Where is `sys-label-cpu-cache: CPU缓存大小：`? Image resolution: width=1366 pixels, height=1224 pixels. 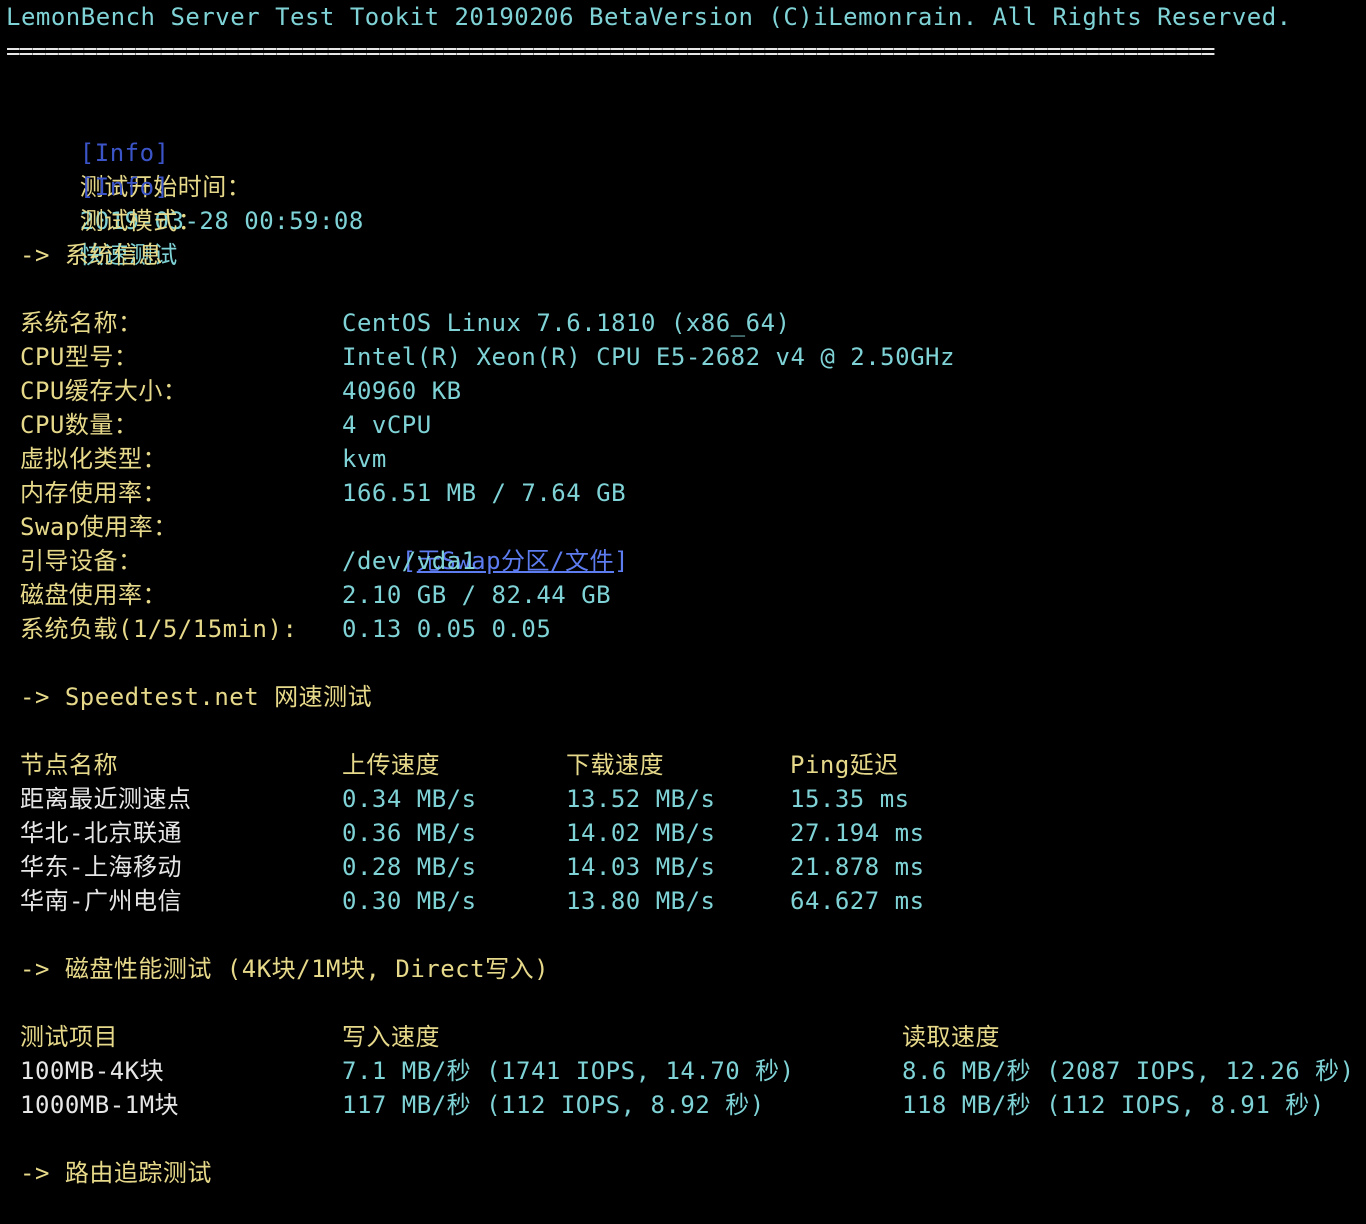 sys-label-cpu-cache: CPU缓存大小： is located at coordinates (104, 391).